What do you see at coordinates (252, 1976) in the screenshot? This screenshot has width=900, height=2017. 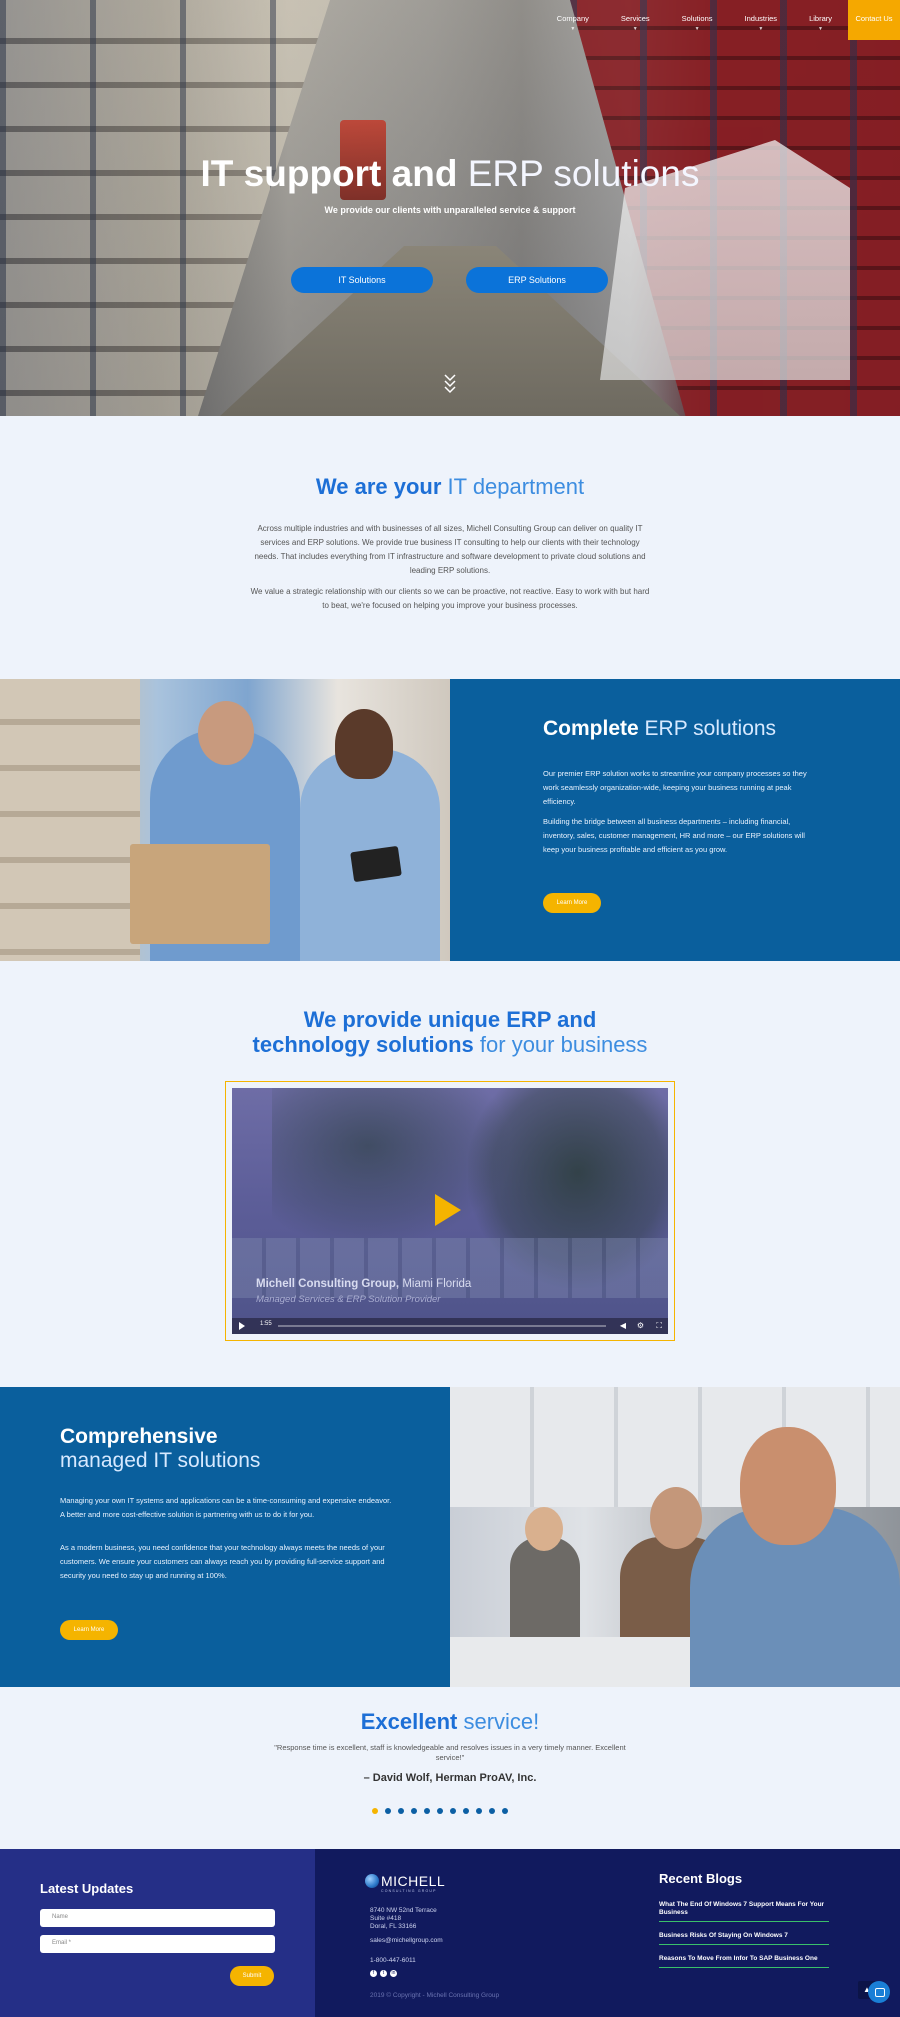 I see `submit-button: Submit` at bounding box center [252, 1976].